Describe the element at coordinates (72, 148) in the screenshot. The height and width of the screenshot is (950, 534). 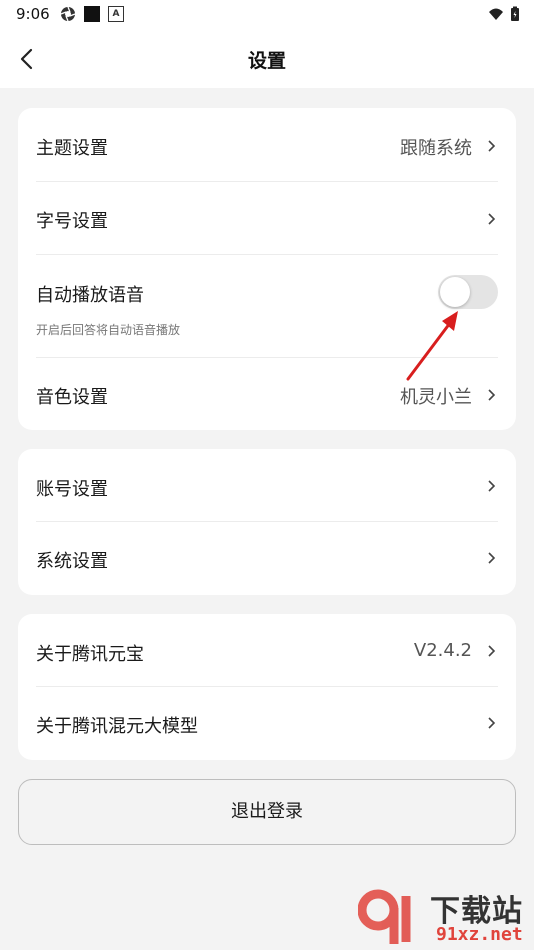
I see `theme-setting-label: 主题设置` at that location.